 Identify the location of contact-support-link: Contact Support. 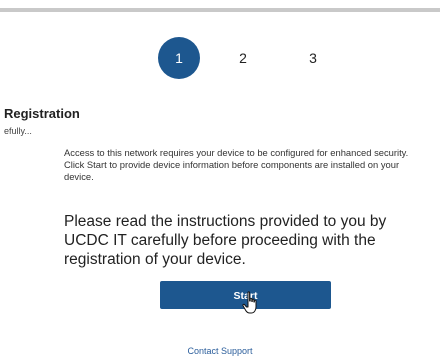
(220, 351).